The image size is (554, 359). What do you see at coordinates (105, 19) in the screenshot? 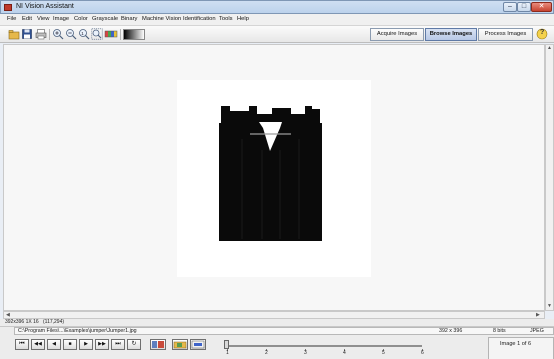
I see `menu-grayscale: Grayscale` at bounding box center [105, 19].